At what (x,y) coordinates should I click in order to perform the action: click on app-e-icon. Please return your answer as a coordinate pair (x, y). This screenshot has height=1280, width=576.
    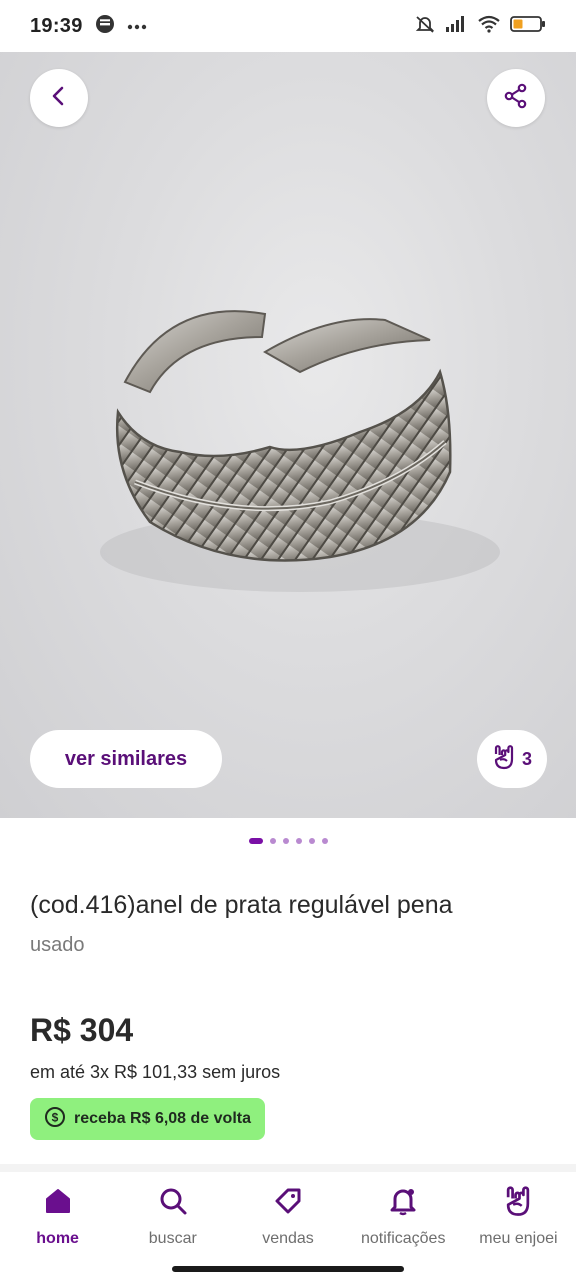
    Looking at the image, I should click on (105, 26).